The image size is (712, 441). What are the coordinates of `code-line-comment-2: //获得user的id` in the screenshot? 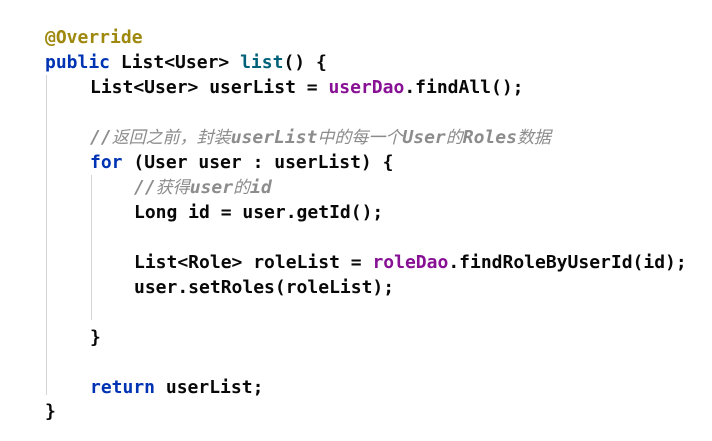 It's located at (203, 187).